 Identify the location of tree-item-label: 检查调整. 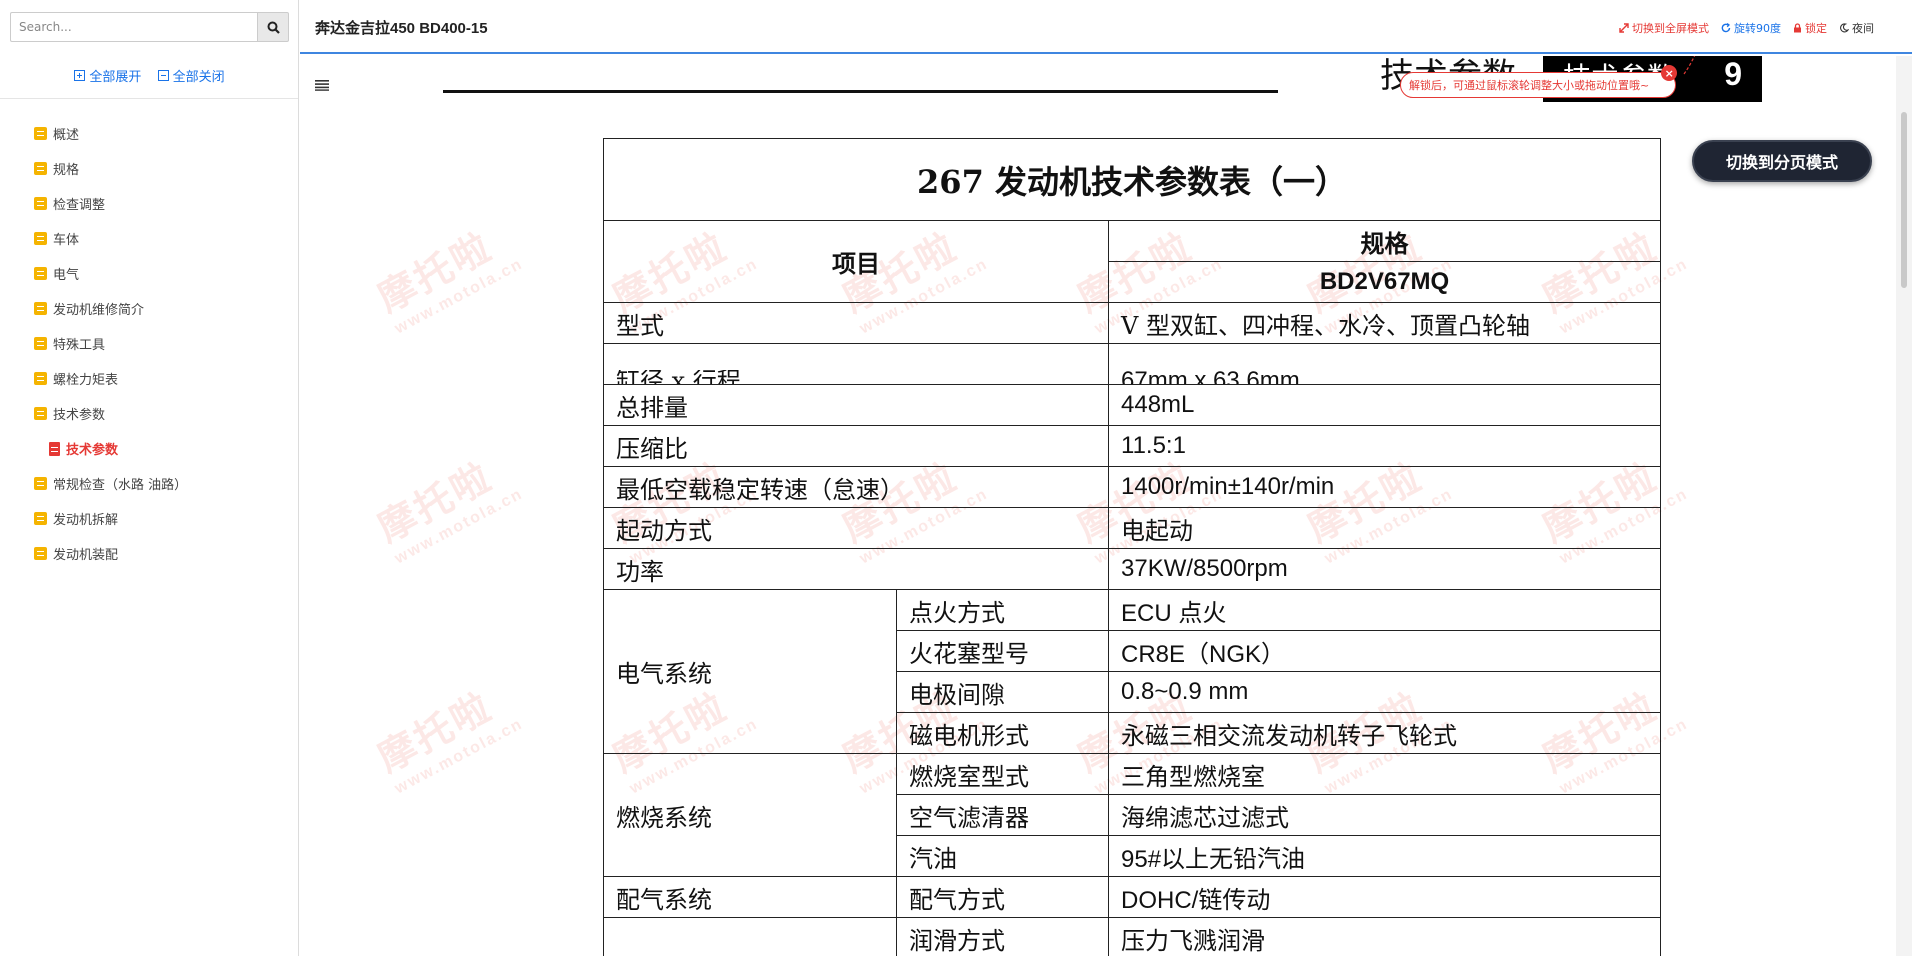
(79, 205).